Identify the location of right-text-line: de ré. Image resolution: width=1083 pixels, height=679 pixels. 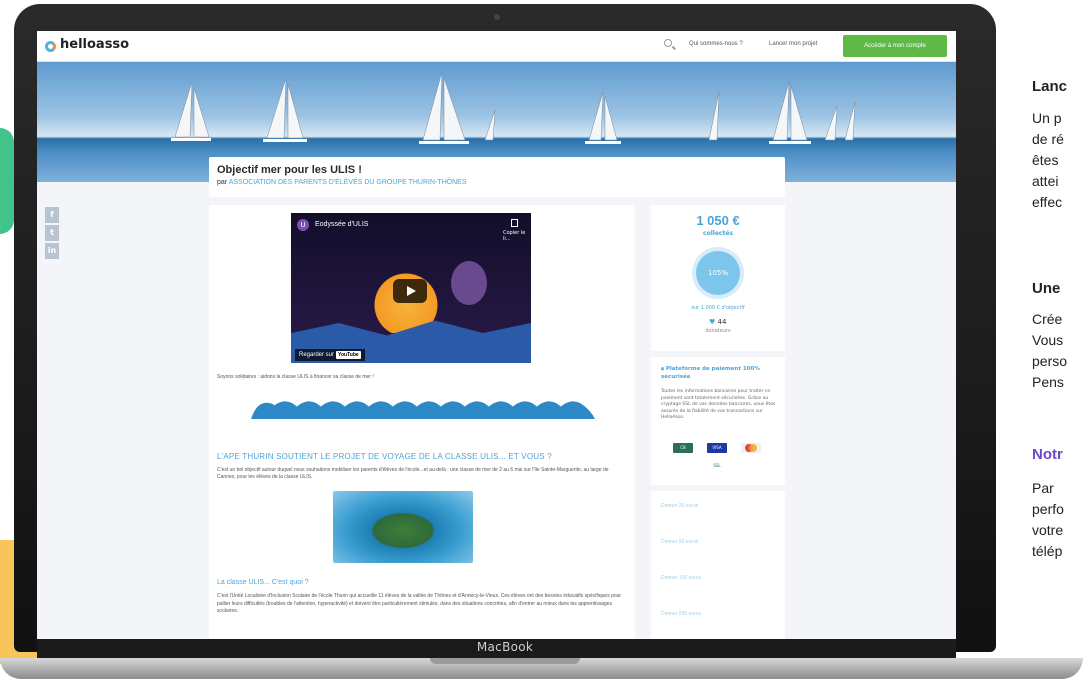
(1048, 139).